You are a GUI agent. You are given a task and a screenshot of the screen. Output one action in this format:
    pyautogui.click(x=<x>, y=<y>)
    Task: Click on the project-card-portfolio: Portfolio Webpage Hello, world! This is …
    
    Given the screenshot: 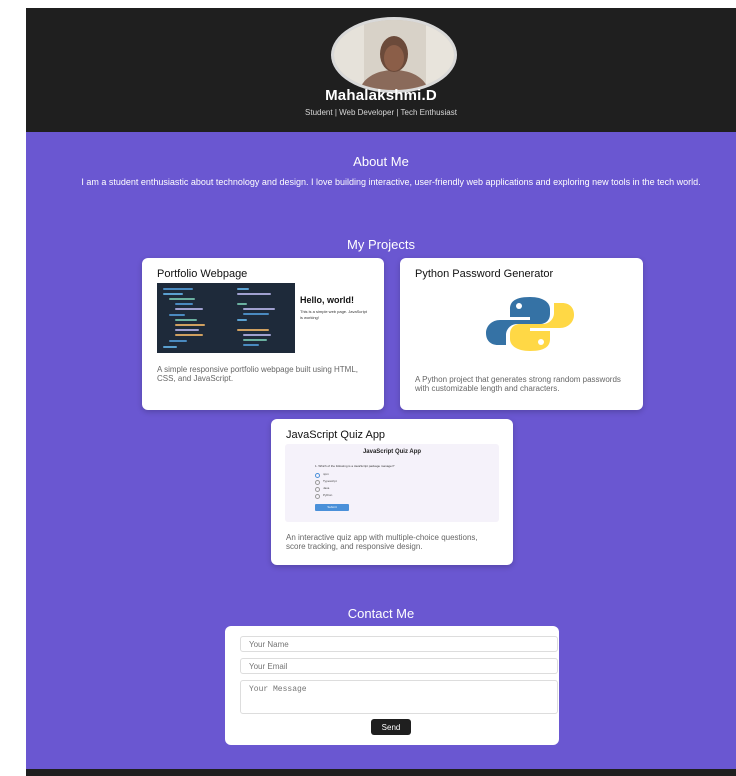 What is the action you would take?
    pyautogui.click(x=263, y=334)
    